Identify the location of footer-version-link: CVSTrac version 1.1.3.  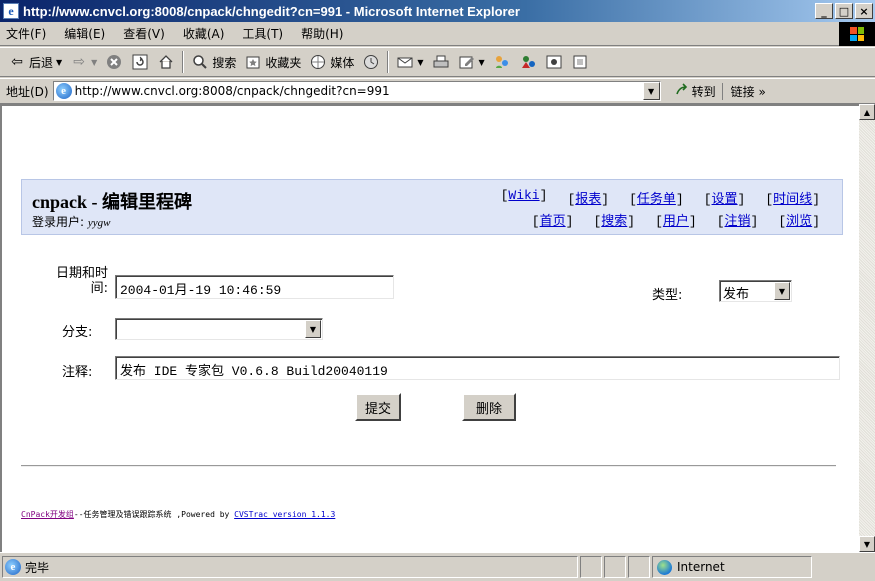
(284, 514).